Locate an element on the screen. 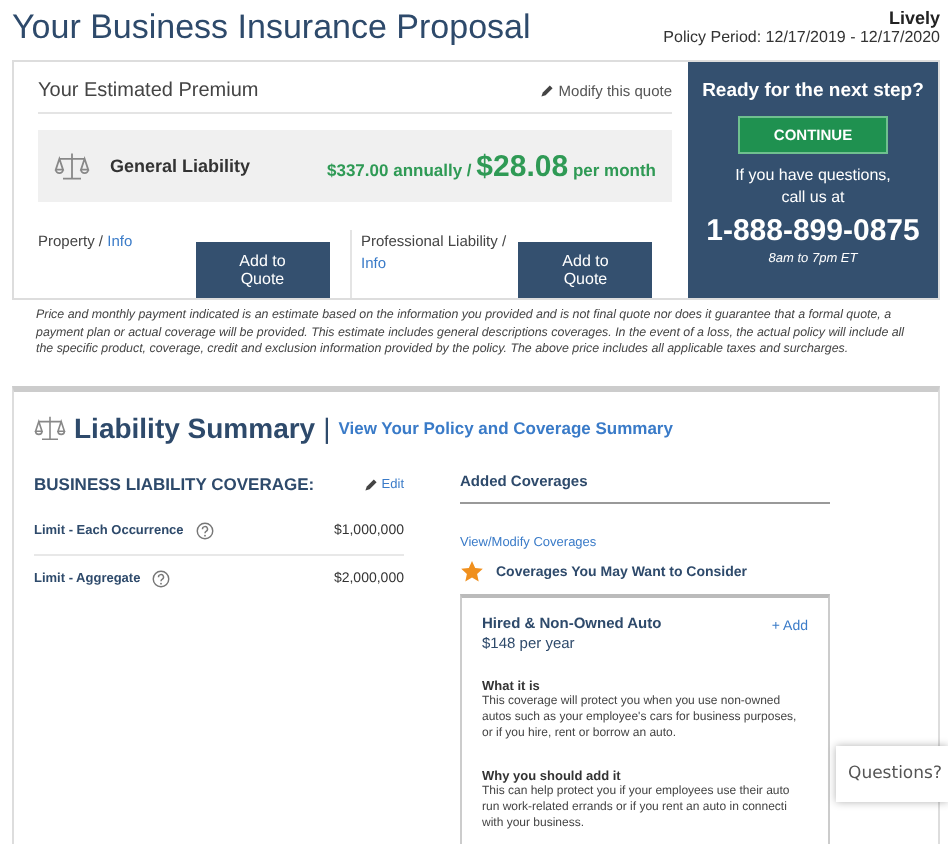  policy-summary-link: View Your Policy and Coverage Summary is located at coordinates (505, 428).